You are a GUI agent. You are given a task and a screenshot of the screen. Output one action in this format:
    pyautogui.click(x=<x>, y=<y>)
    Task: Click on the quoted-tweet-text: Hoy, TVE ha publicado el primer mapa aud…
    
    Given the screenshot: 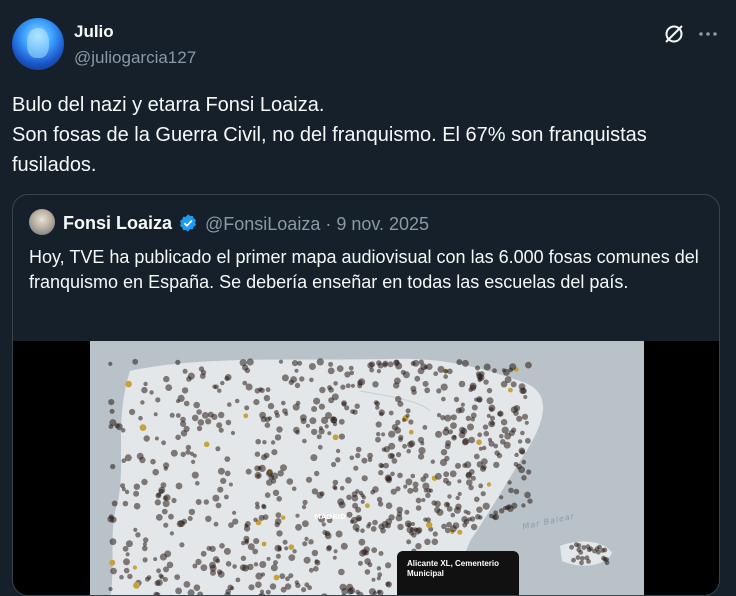 What is the action you would take?
    pyautogui.click(x=369, y=270)
    